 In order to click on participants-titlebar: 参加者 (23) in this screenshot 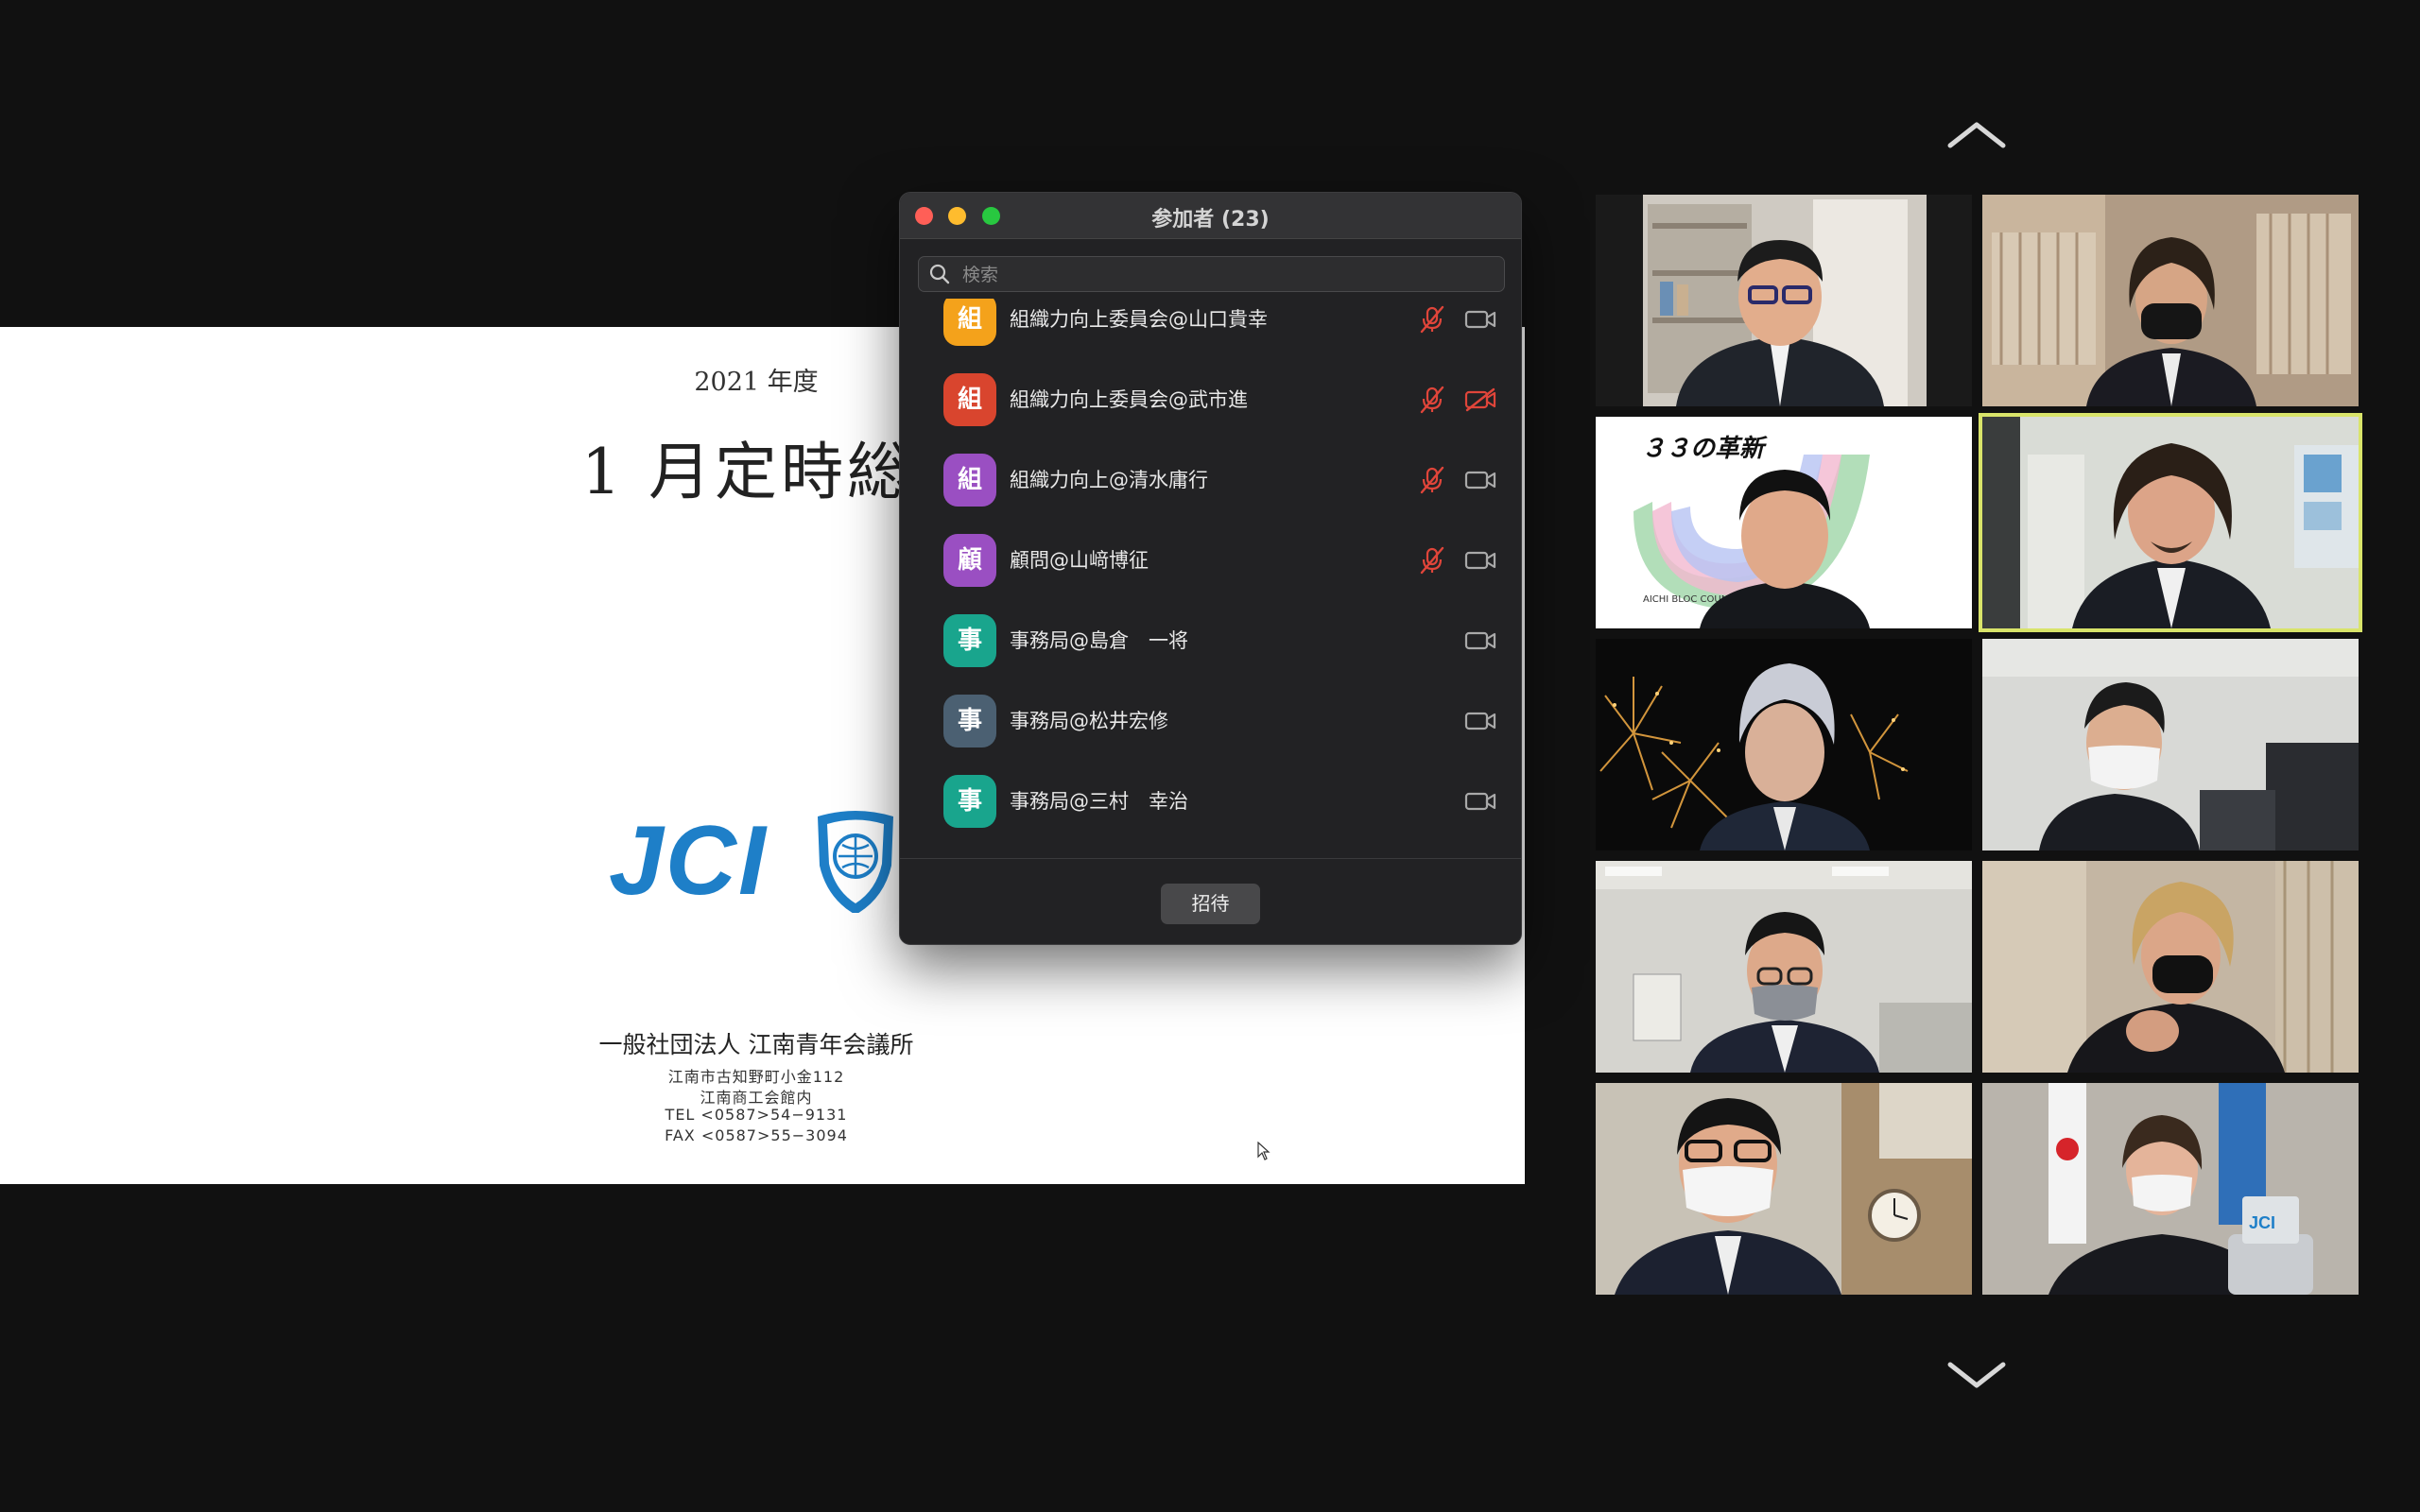, I will do `click(1210, 216)`.